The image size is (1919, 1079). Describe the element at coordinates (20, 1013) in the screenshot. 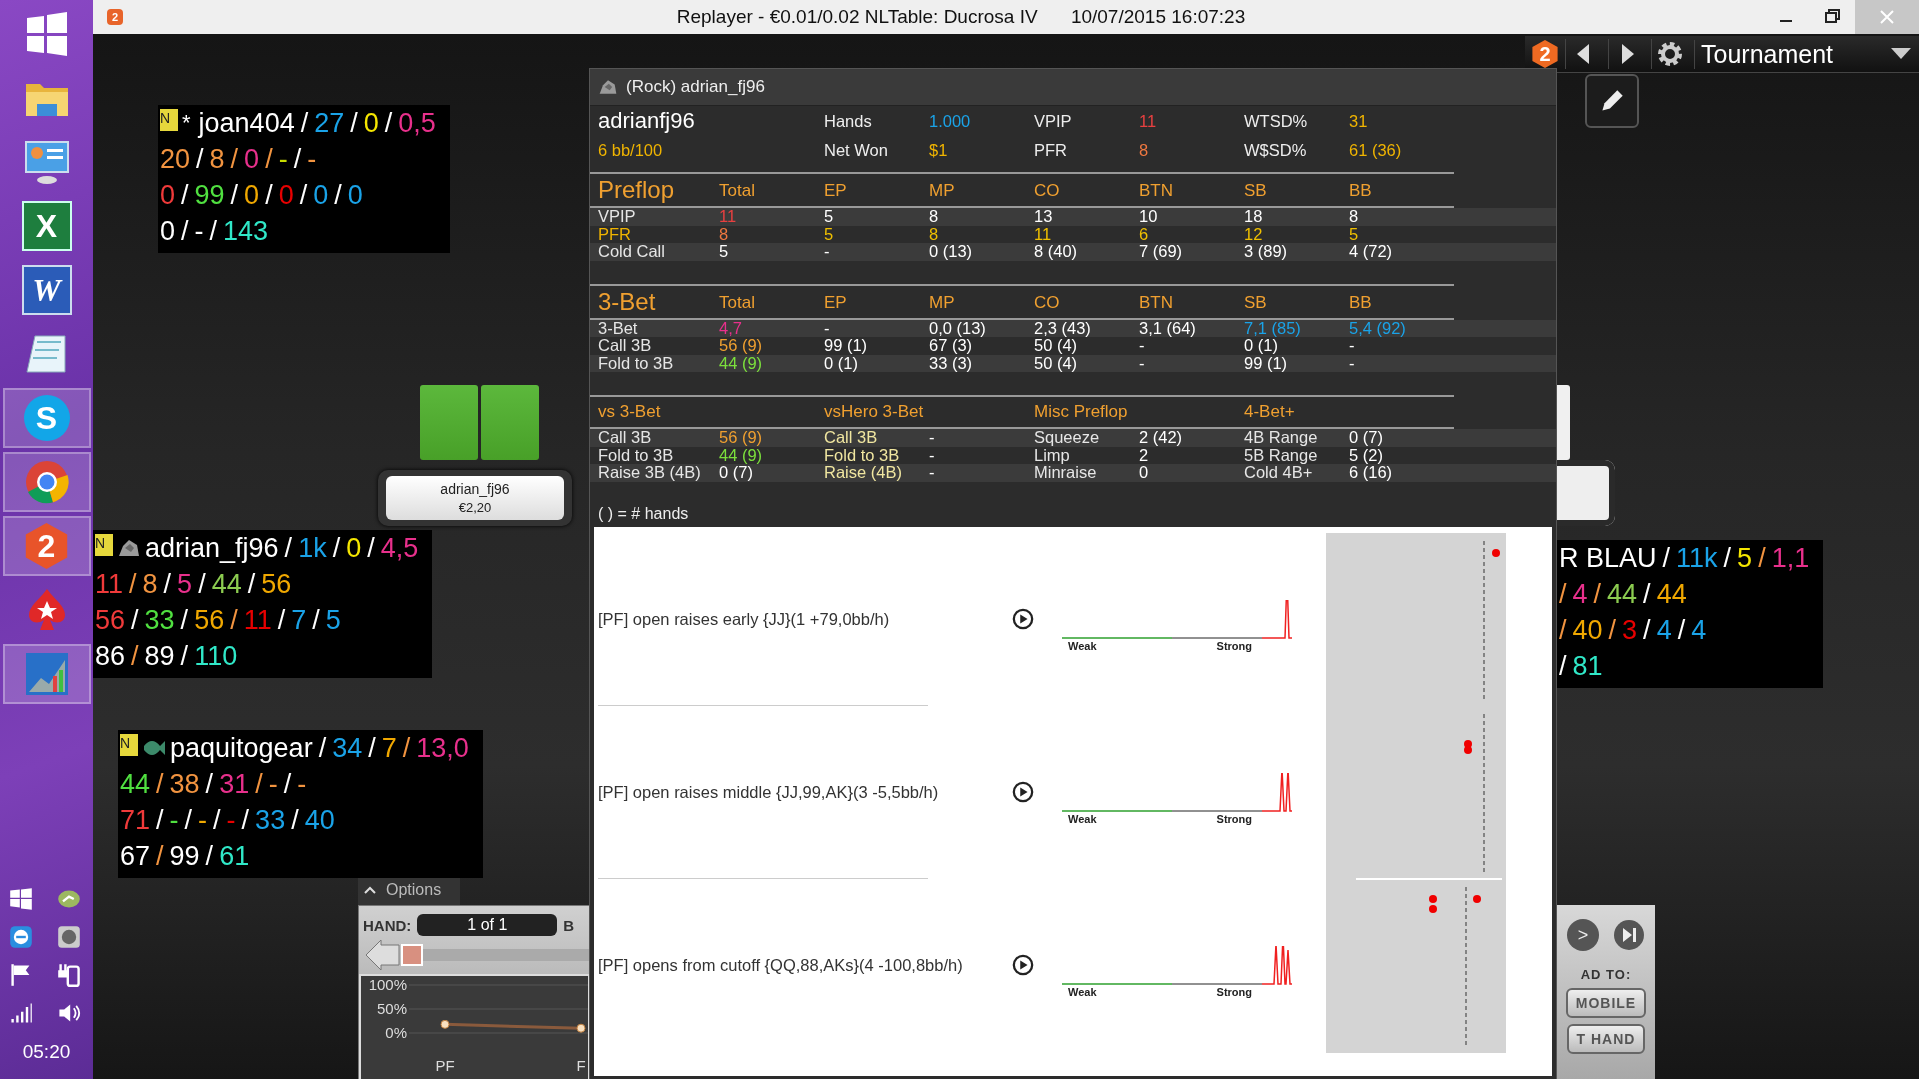

I see `signal-icon` at that location.